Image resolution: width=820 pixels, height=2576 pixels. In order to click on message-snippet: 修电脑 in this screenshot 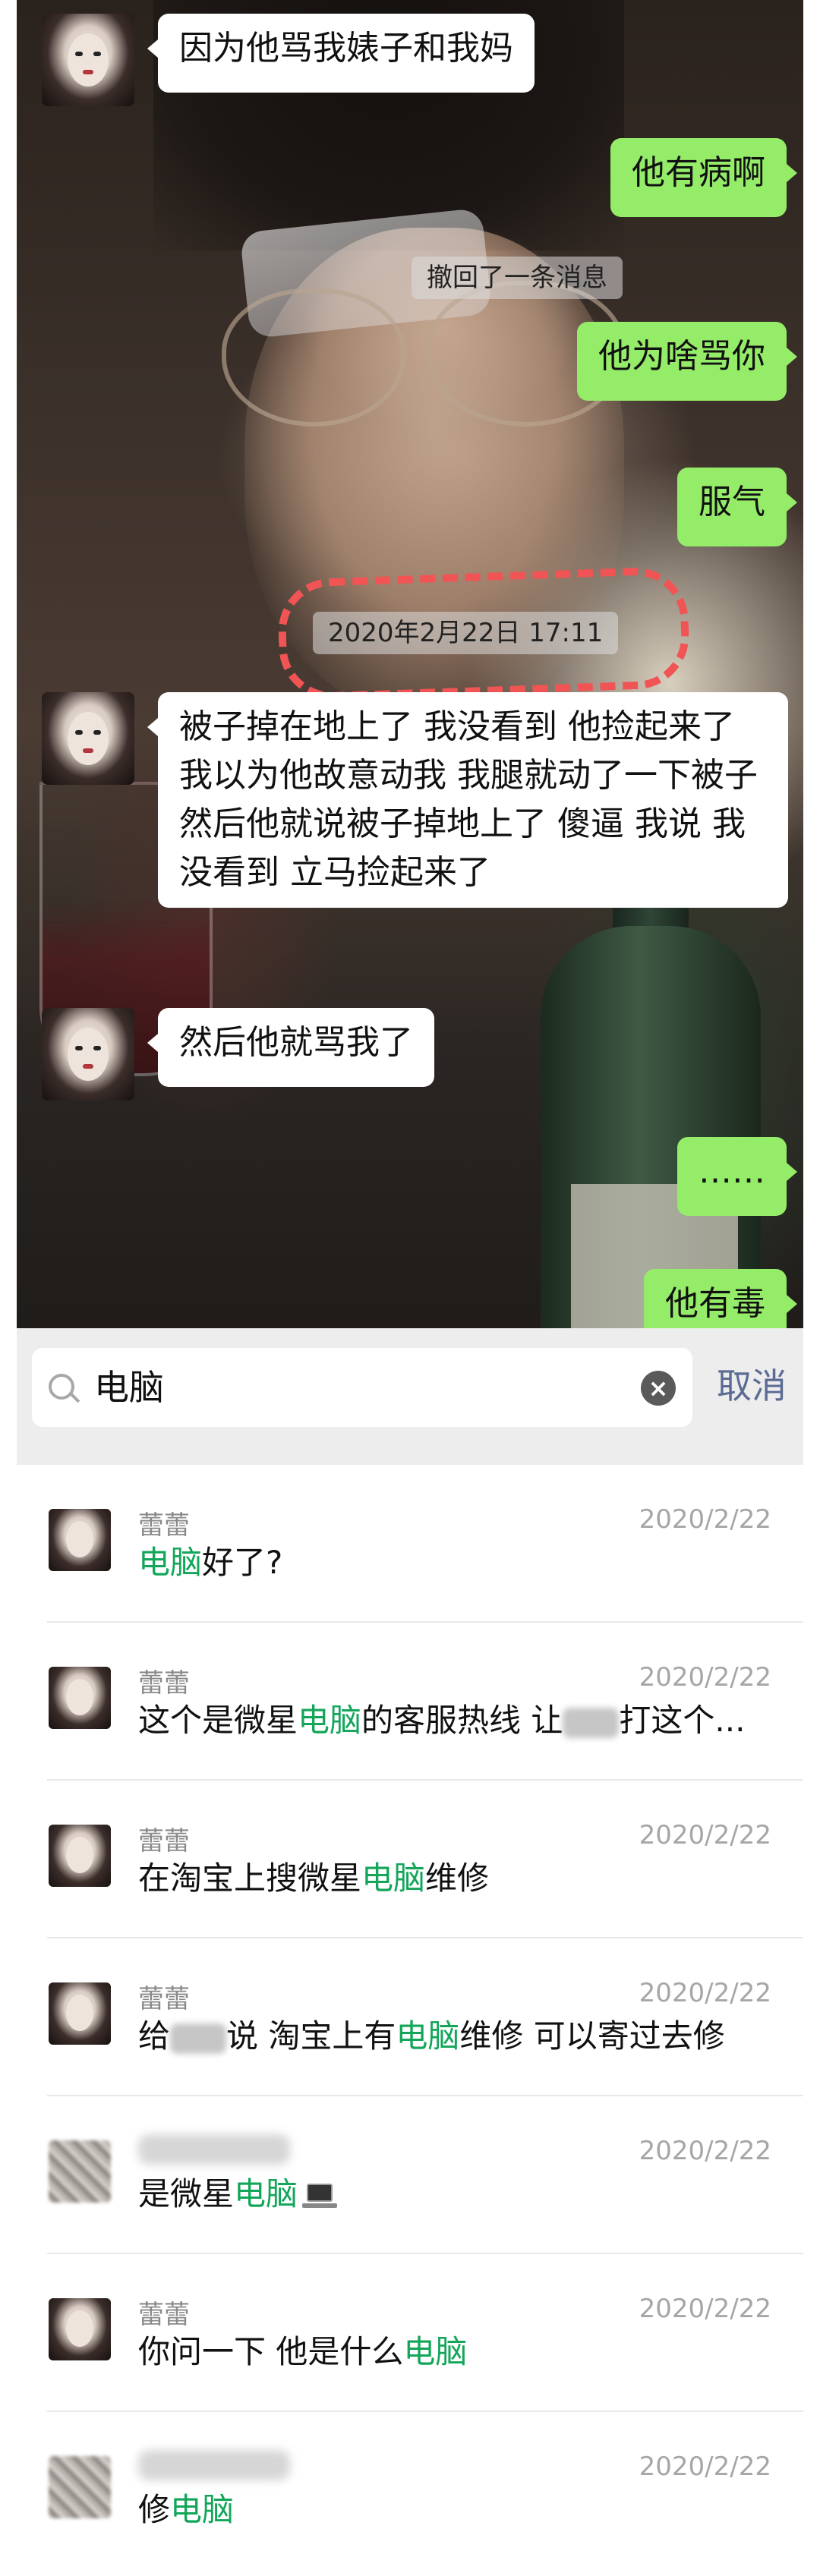, I will do `click(187, 2509)`.